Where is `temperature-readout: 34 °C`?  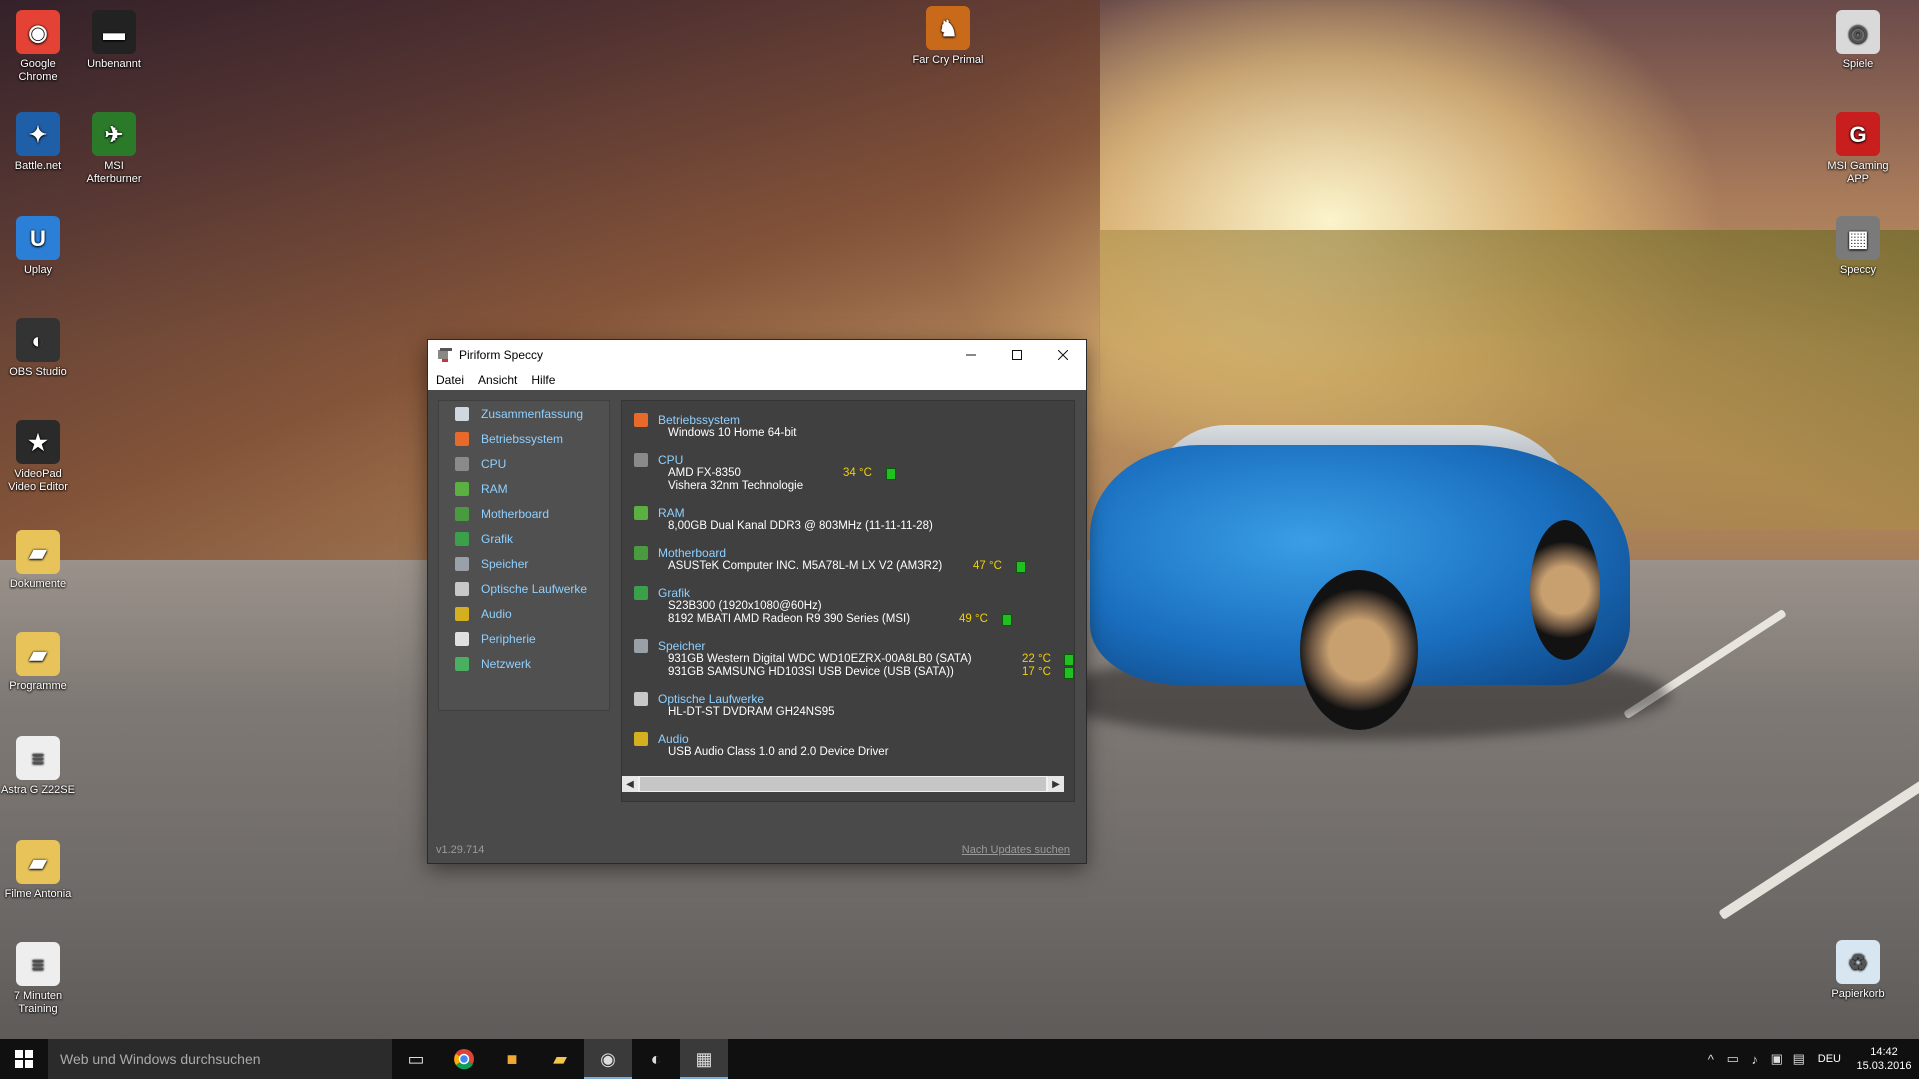 temperature-readout: 34 °C is located at coordinates (857, 473).